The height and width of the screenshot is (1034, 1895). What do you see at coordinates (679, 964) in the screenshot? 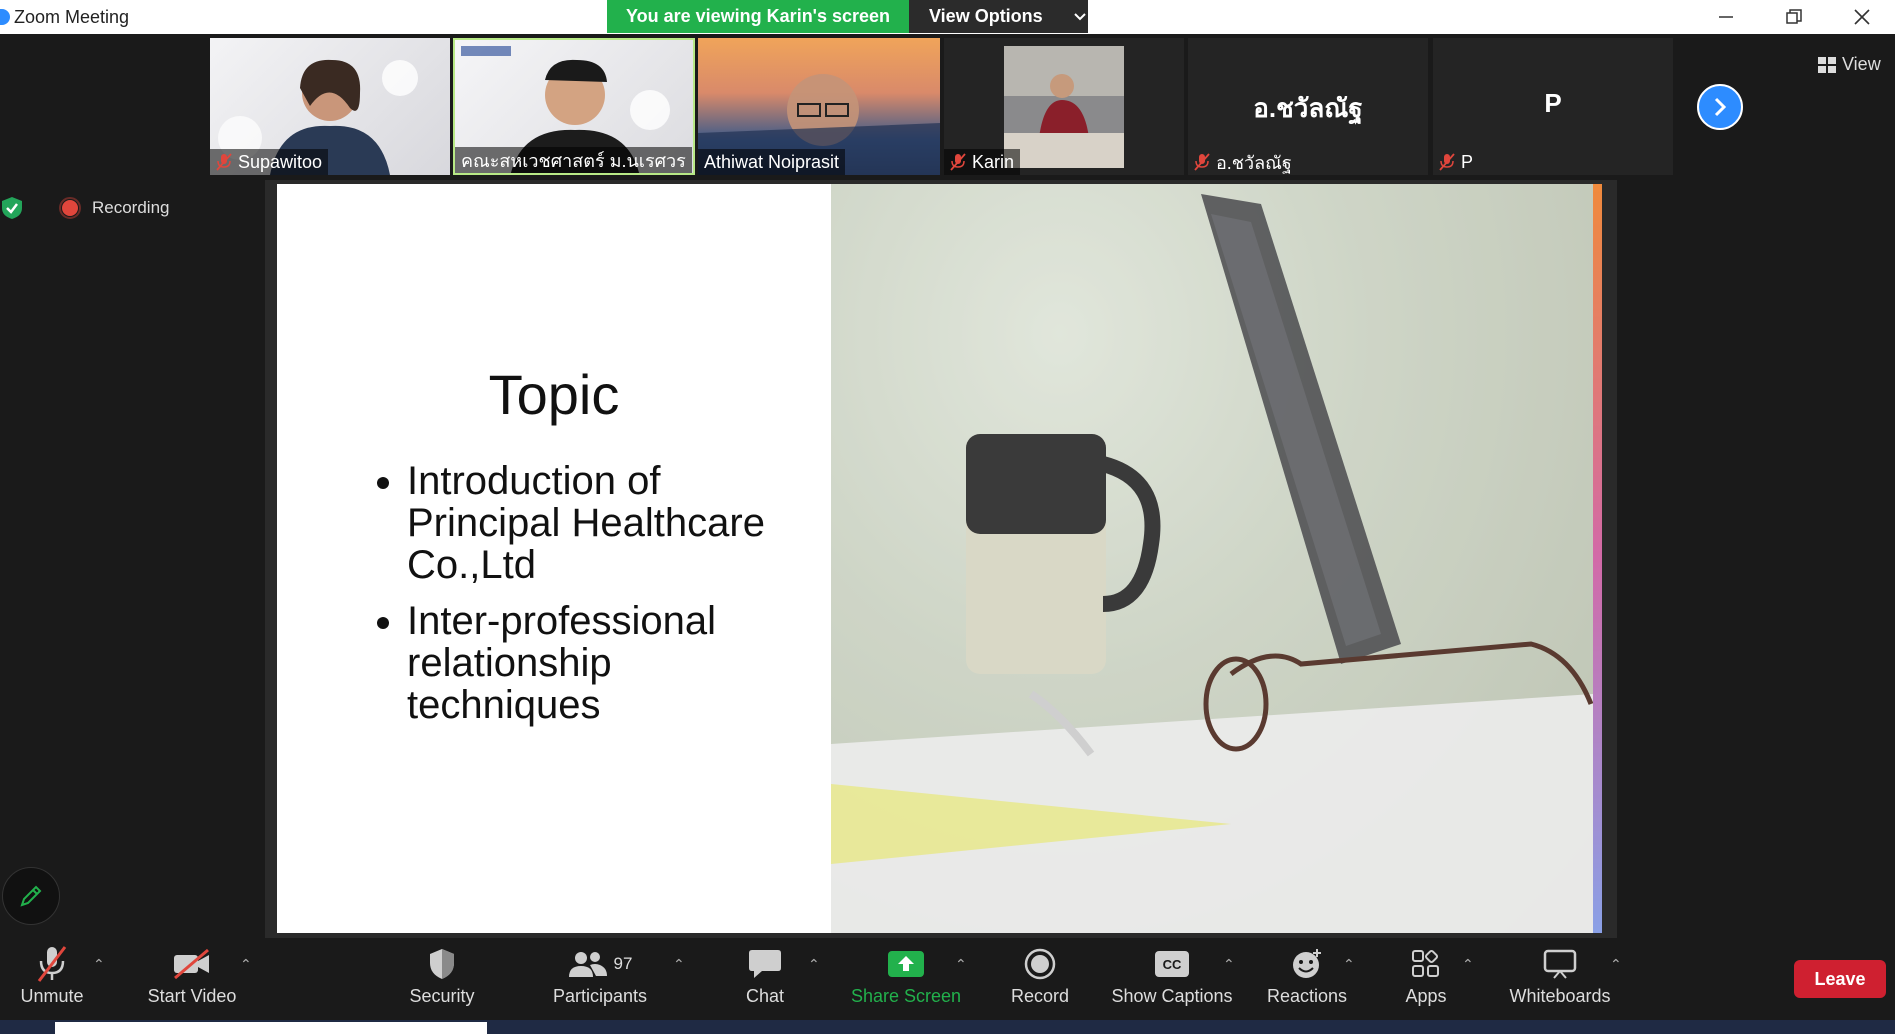
I see `participants-options-caret: ⌃` at bounding box center [679, 964].